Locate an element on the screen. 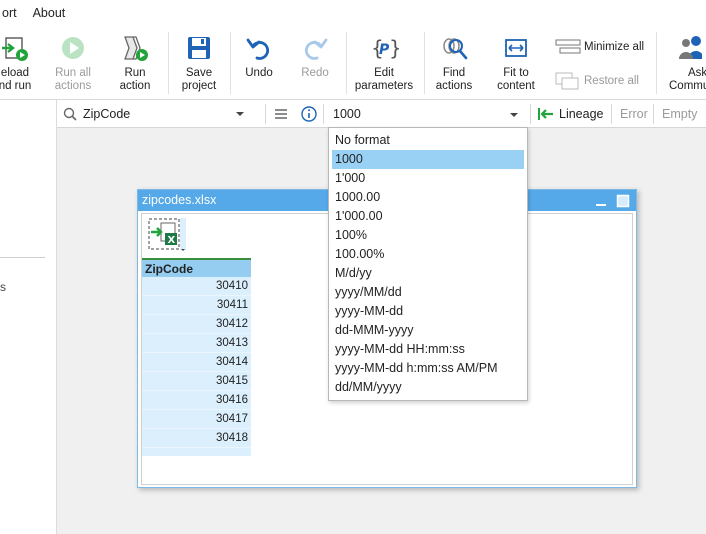 This screenshot has height=534, width=706. format-option-m-d-yy: M/d/yy is located at coordinates (428, 273).